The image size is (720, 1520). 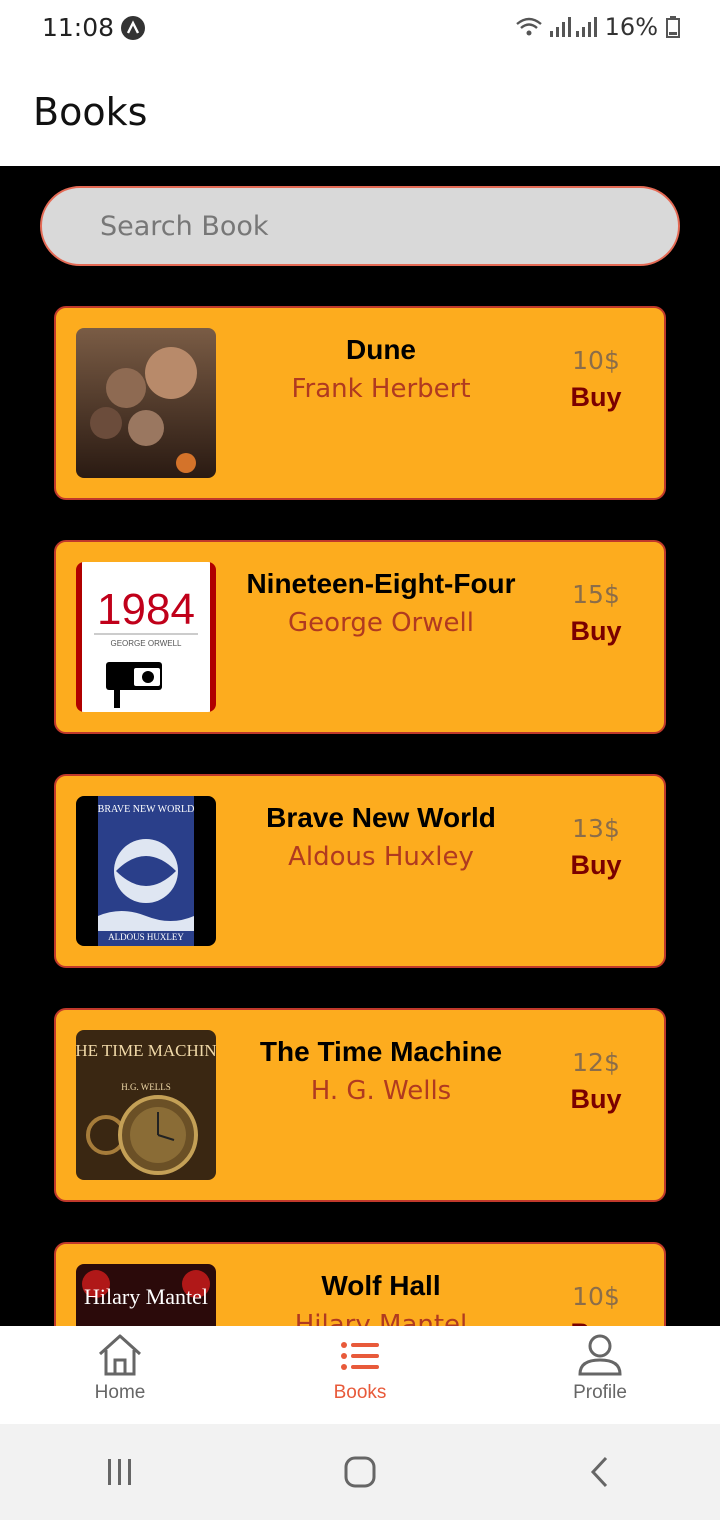 What do you see at coordinates (146, 809) in the screenshot?
I see `cover-text-bnw: BRAVE NEW WORLD` at bounding box center [146, 809].